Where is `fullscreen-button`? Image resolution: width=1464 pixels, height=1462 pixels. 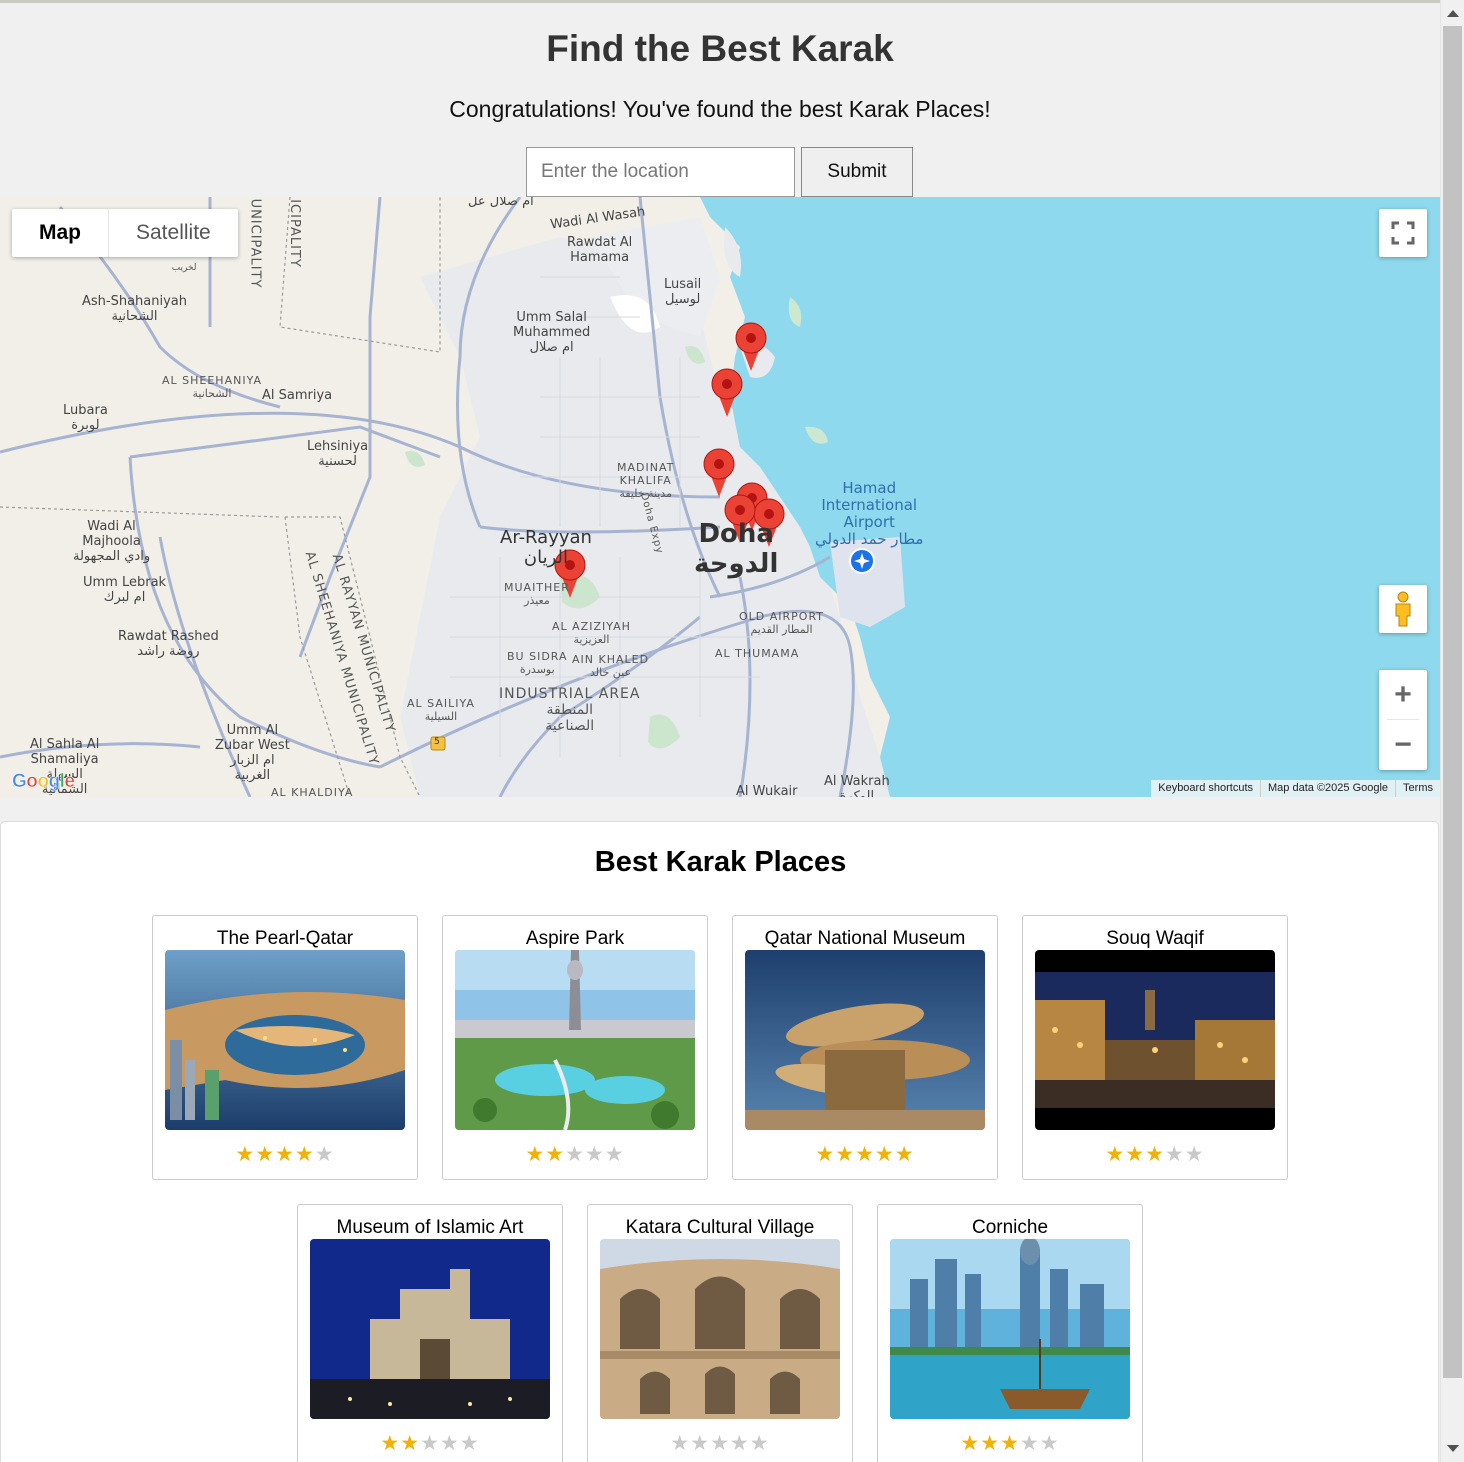 fullscreen-button is located at coordinates (1403, 233).